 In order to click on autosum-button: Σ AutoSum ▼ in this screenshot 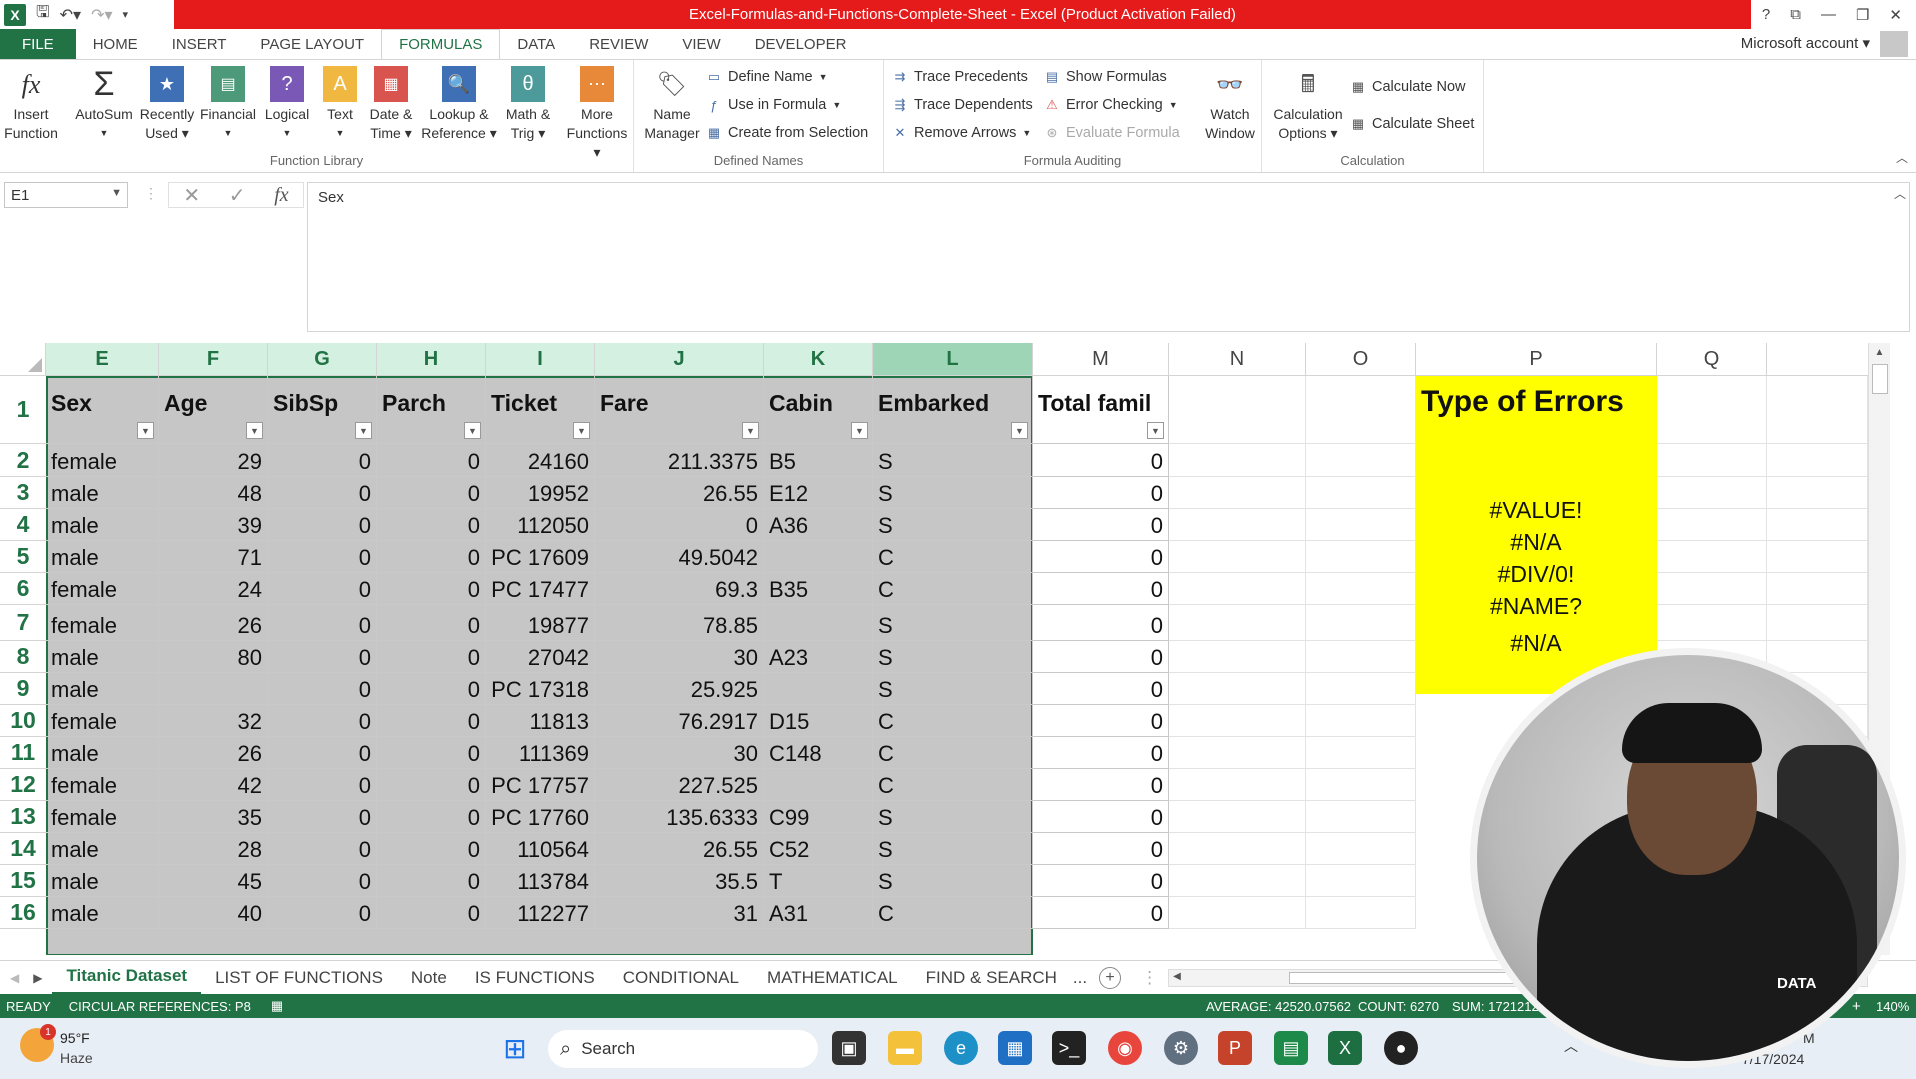, I will do `click(104, 104)`.